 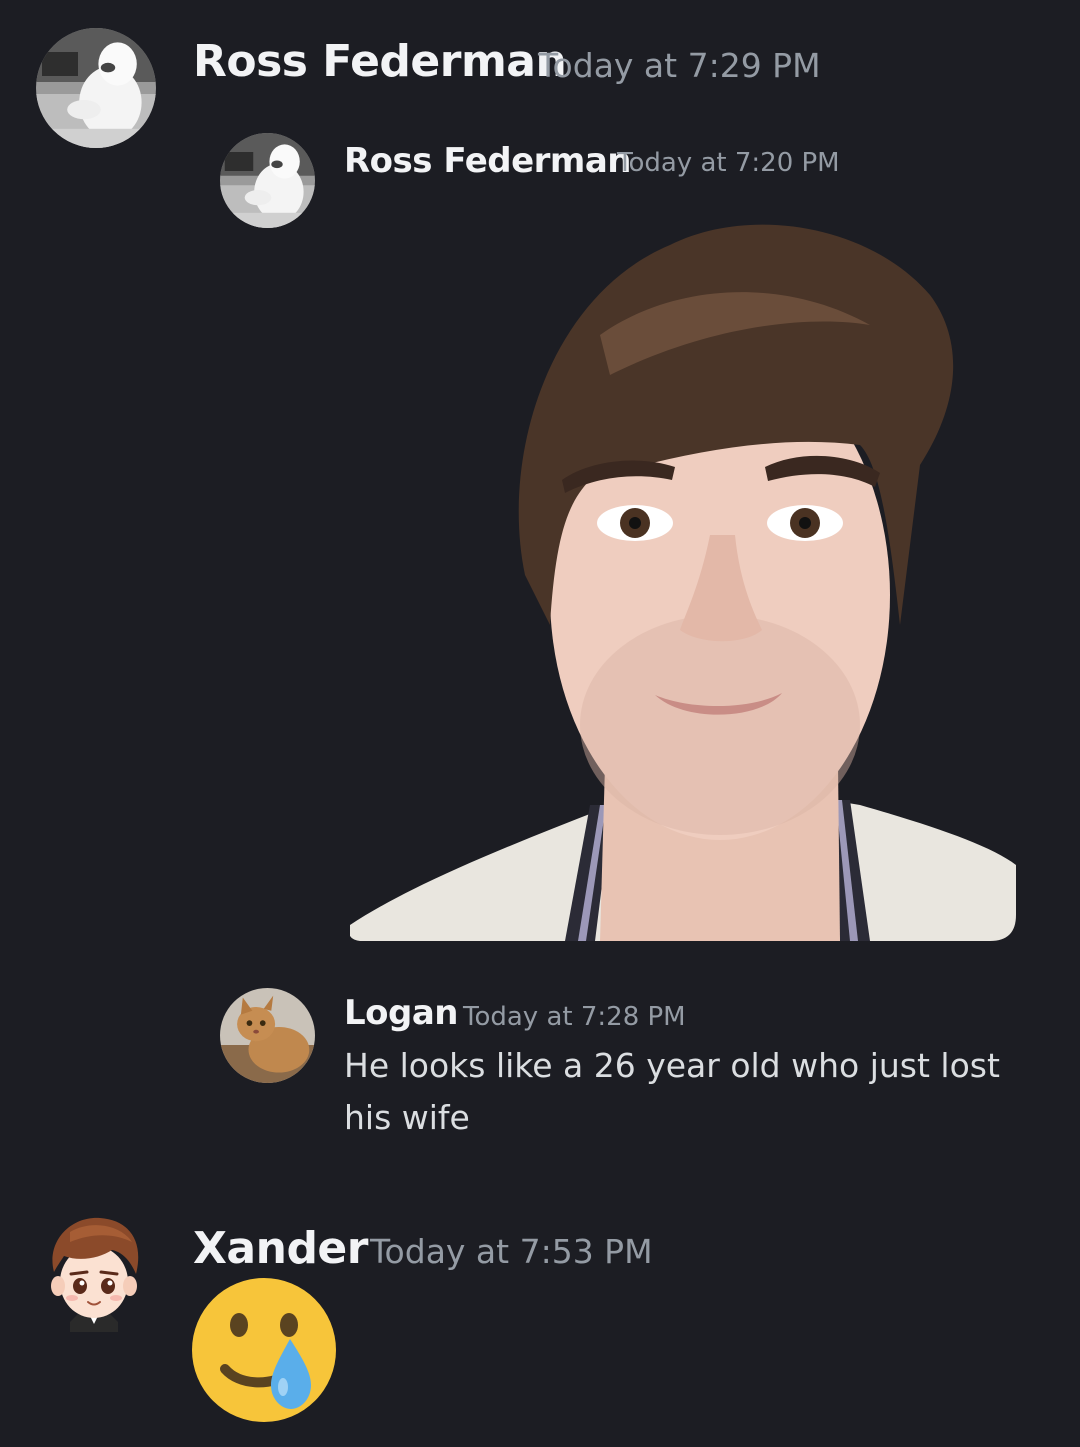 What do you see at coordinates (511, 1251) in the screenshot?
I see `timestamp: Today at 7:53 PM` at bounding box center [511, 1251].